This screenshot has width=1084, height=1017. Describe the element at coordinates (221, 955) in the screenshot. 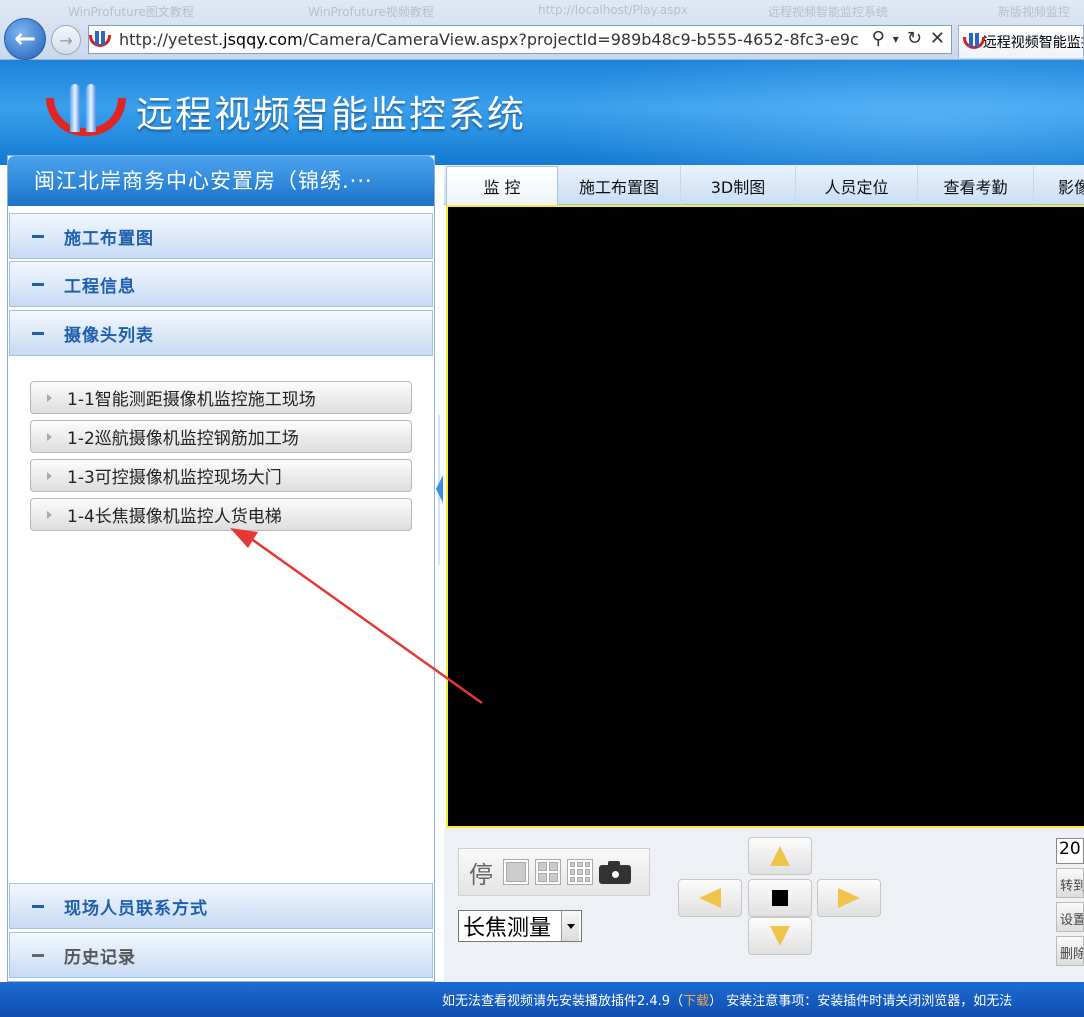

I see `section-history: 历史记录` at that location.